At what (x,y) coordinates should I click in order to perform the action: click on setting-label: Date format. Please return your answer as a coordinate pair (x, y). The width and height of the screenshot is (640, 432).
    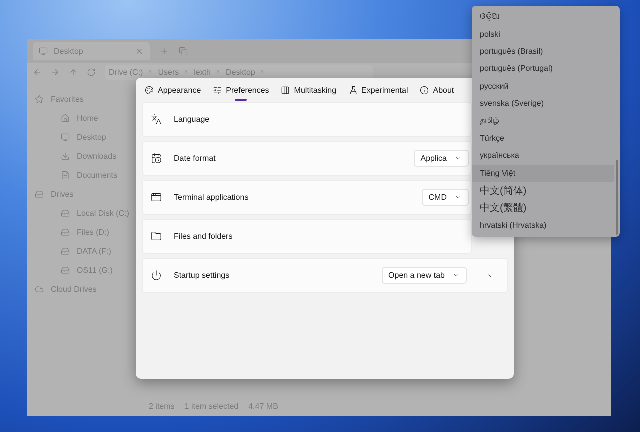
    Looking at the image, I should click on (195, 158).